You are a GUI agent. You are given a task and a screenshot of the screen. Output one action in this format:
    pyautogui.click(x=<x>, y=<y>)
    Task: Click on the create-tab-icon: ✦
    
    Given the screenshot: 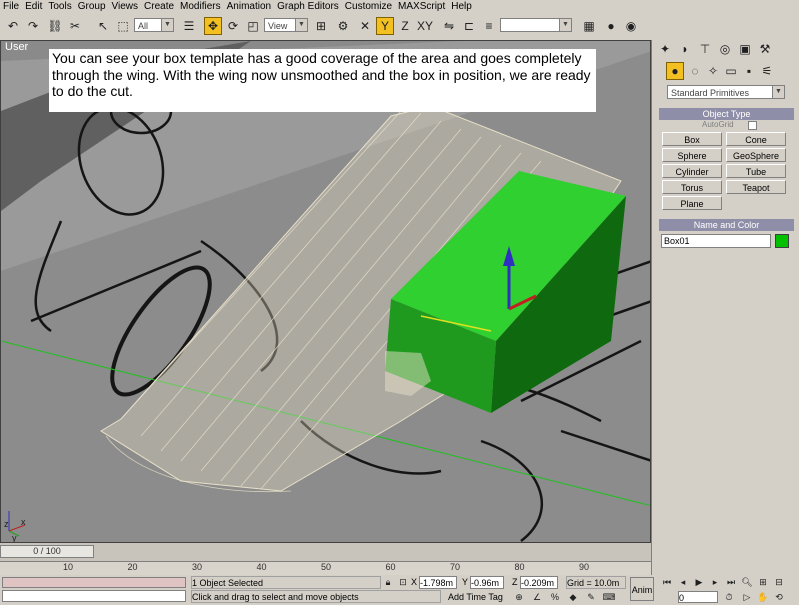 What is the action you would take?
    pyautogui.click(x=665, y=49)
    